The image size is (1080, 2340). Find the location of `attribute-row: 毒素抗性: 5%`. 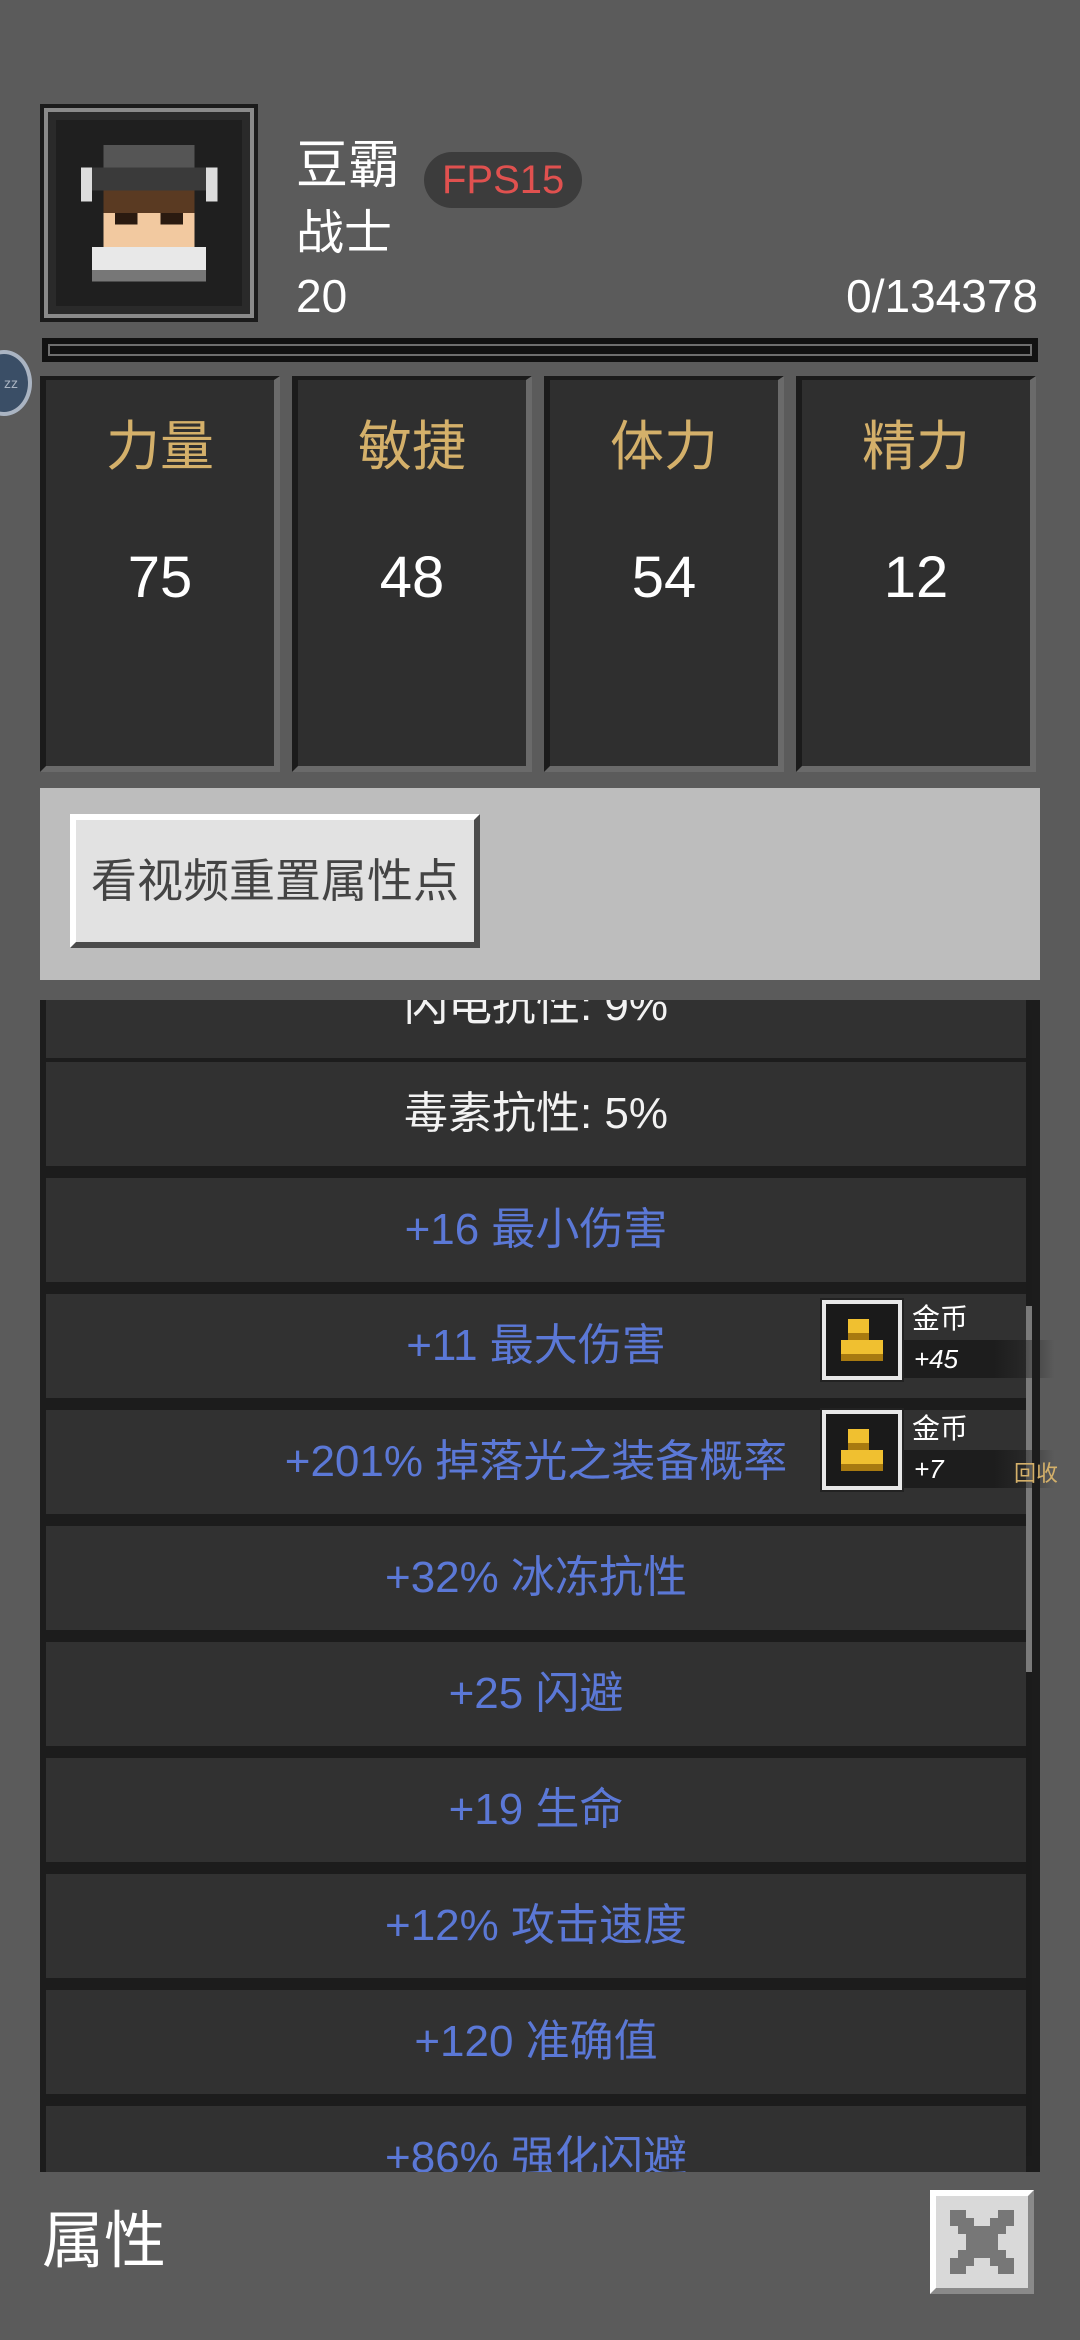

attribute-row: 毒素抗性: 5% is located at coordinates (536, 1112).